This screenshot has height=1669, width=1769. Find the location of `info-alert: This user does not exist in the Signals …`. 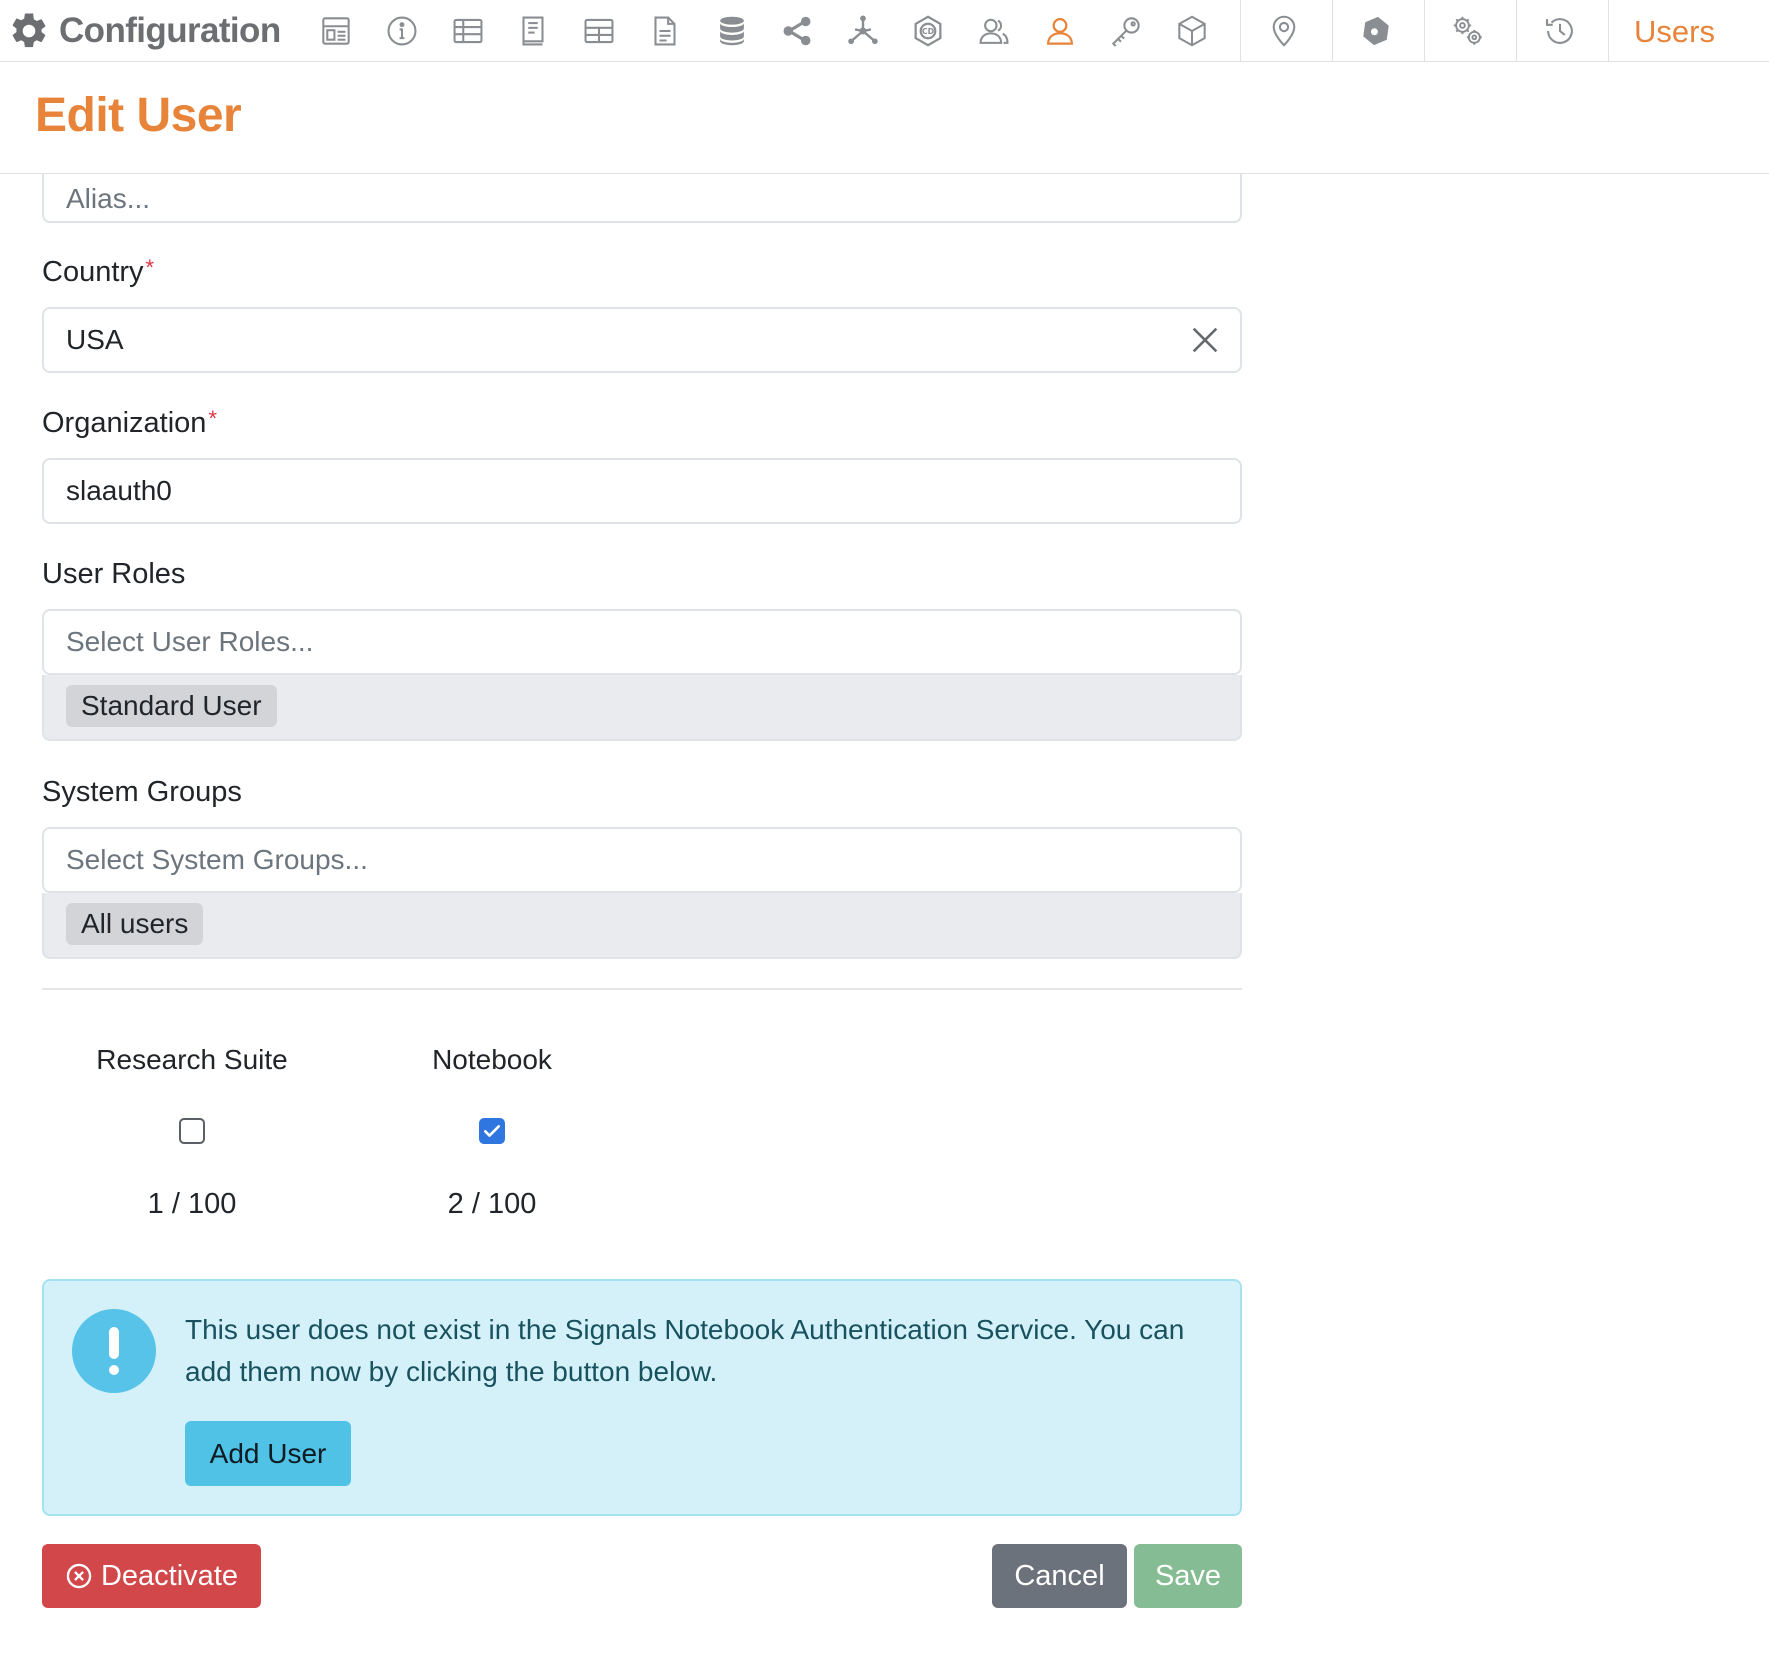

info-alert: This user does not exist in the Signals … is located at coordinates (642, 1397).